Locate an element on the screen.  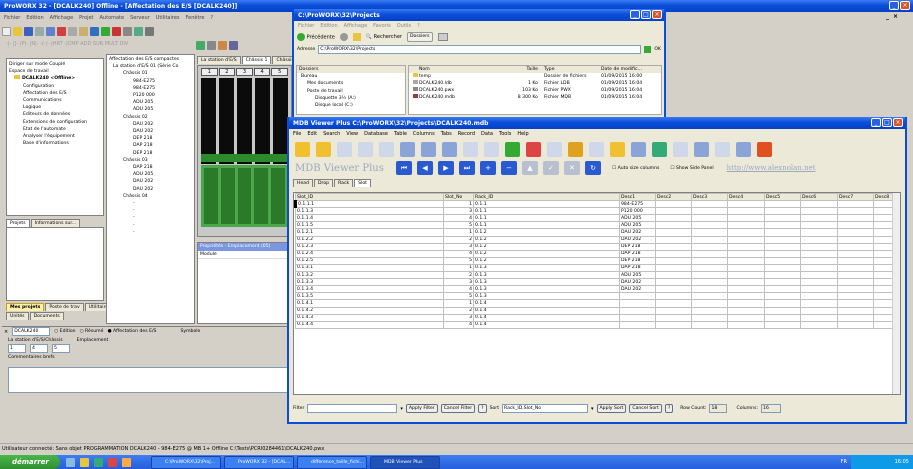
menu-projet: Projet is located at coordinates (86, 18).